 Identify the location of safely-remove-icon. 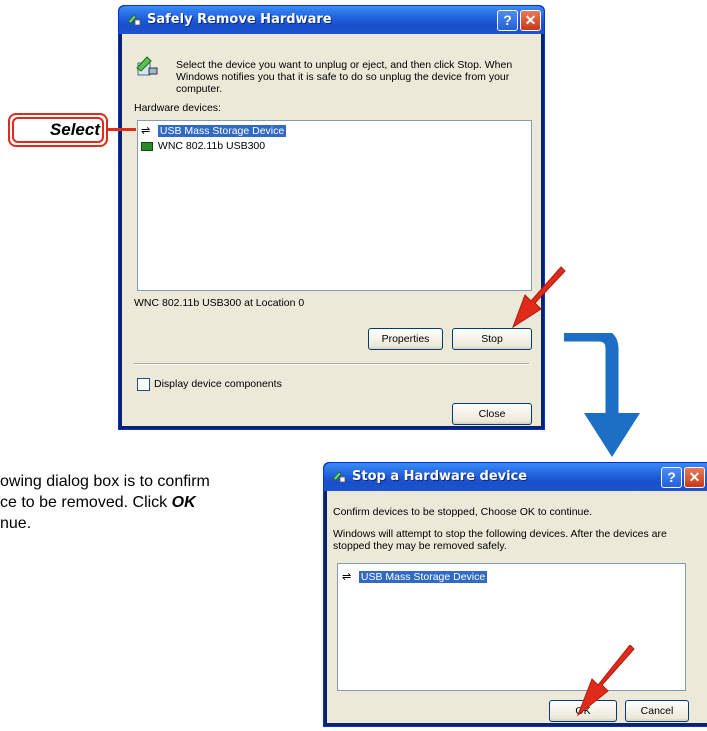
(147, 66).